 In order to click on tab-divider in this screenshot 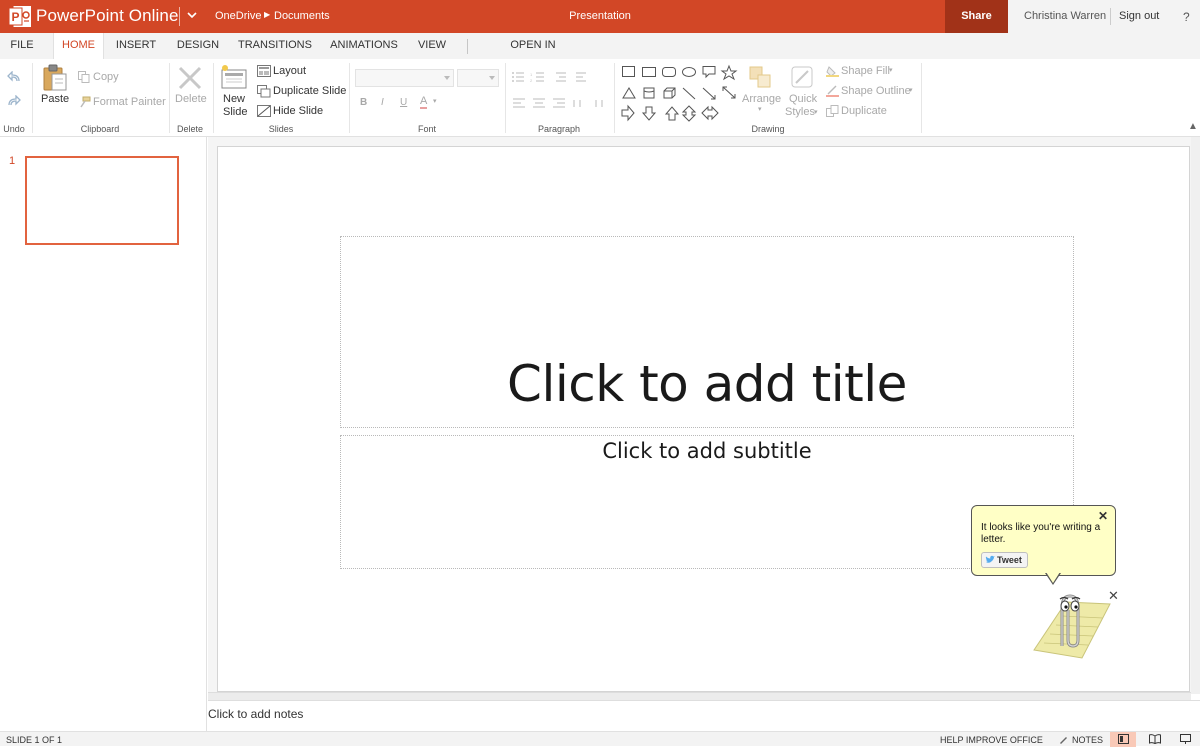, I will do `click(467, 46)`.